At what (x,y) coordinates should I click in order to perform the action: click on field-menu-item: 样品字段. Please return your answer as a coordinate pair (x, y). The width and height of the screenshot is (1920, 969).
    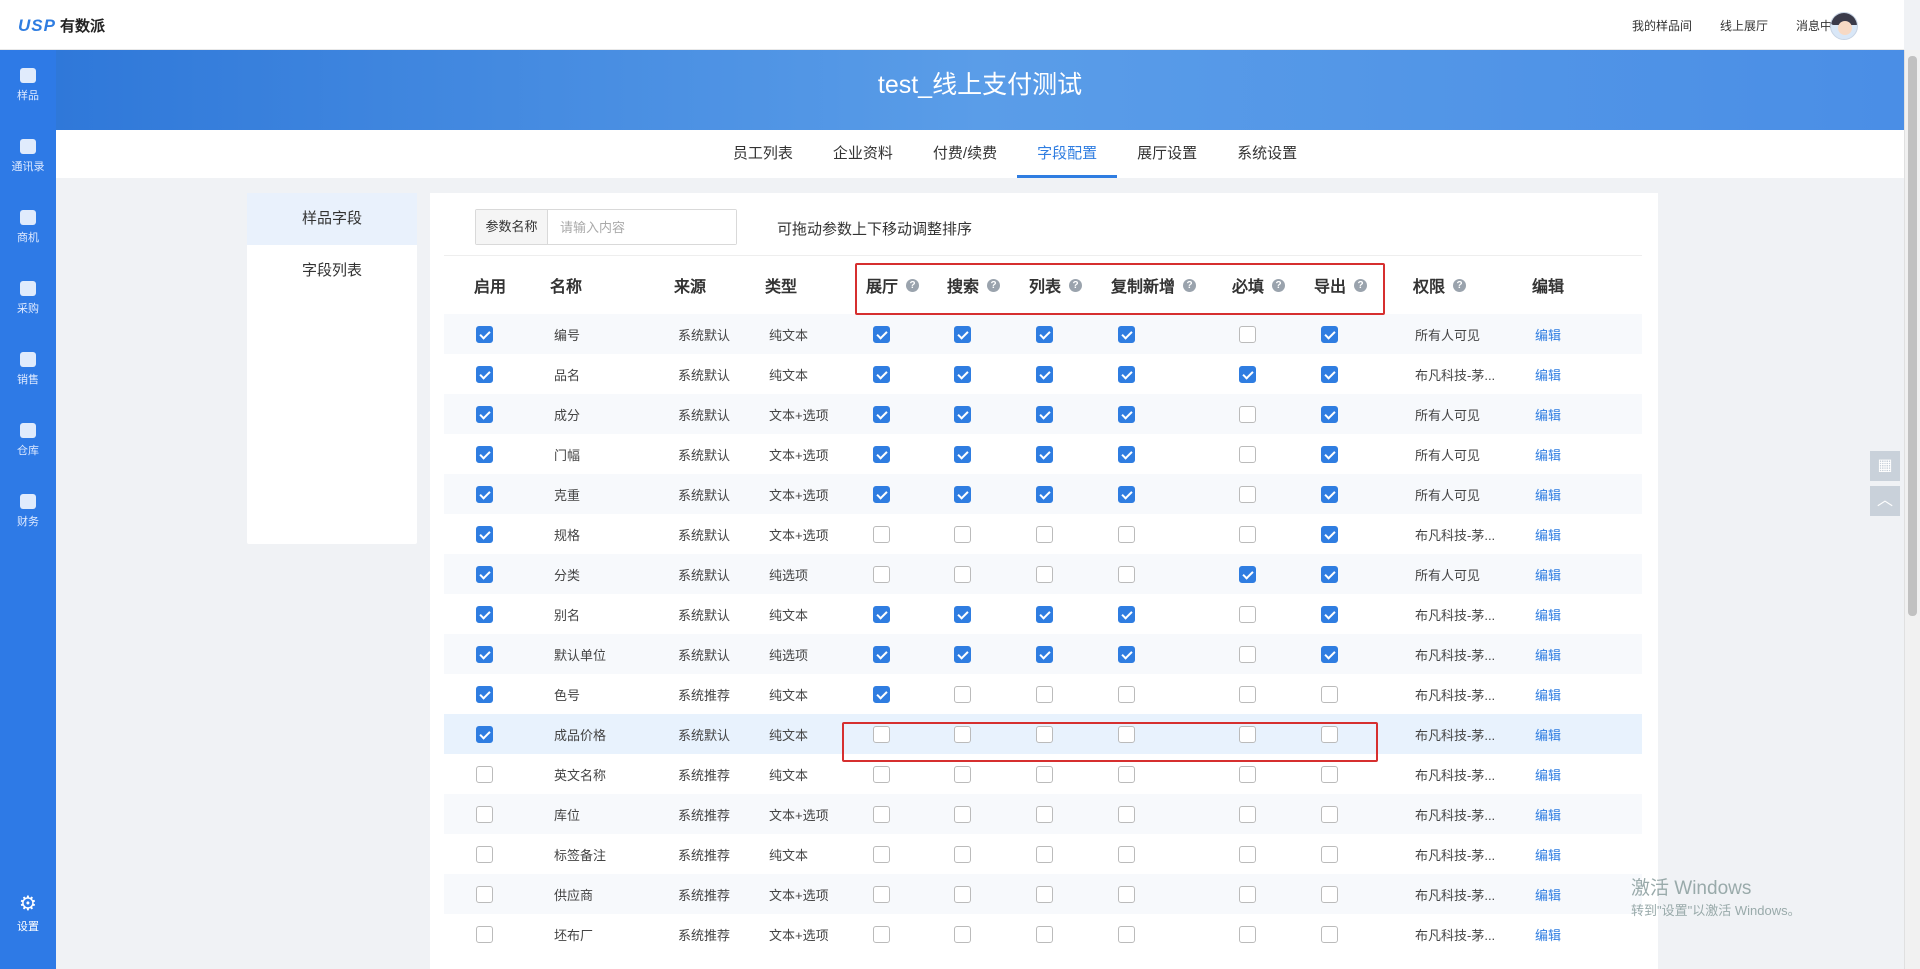
    Looking at the image, I should click on (332, 219).